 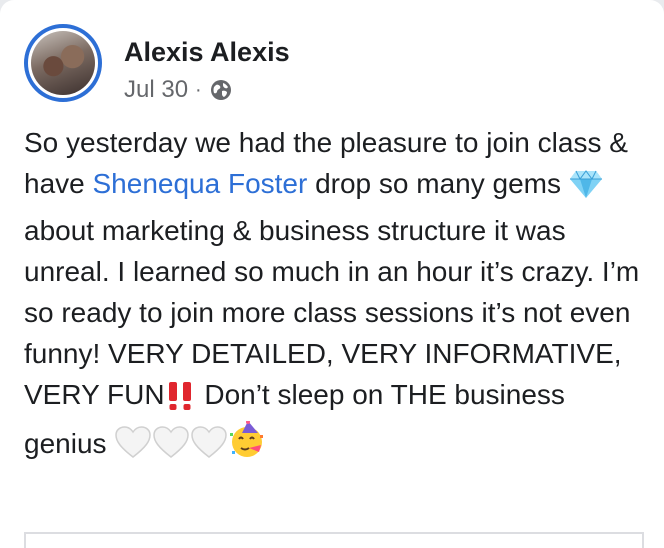 What do you see at coordinates (247, 445) in the screenshot?
I see `partying-face-icon` at bounding box center [247, 445].